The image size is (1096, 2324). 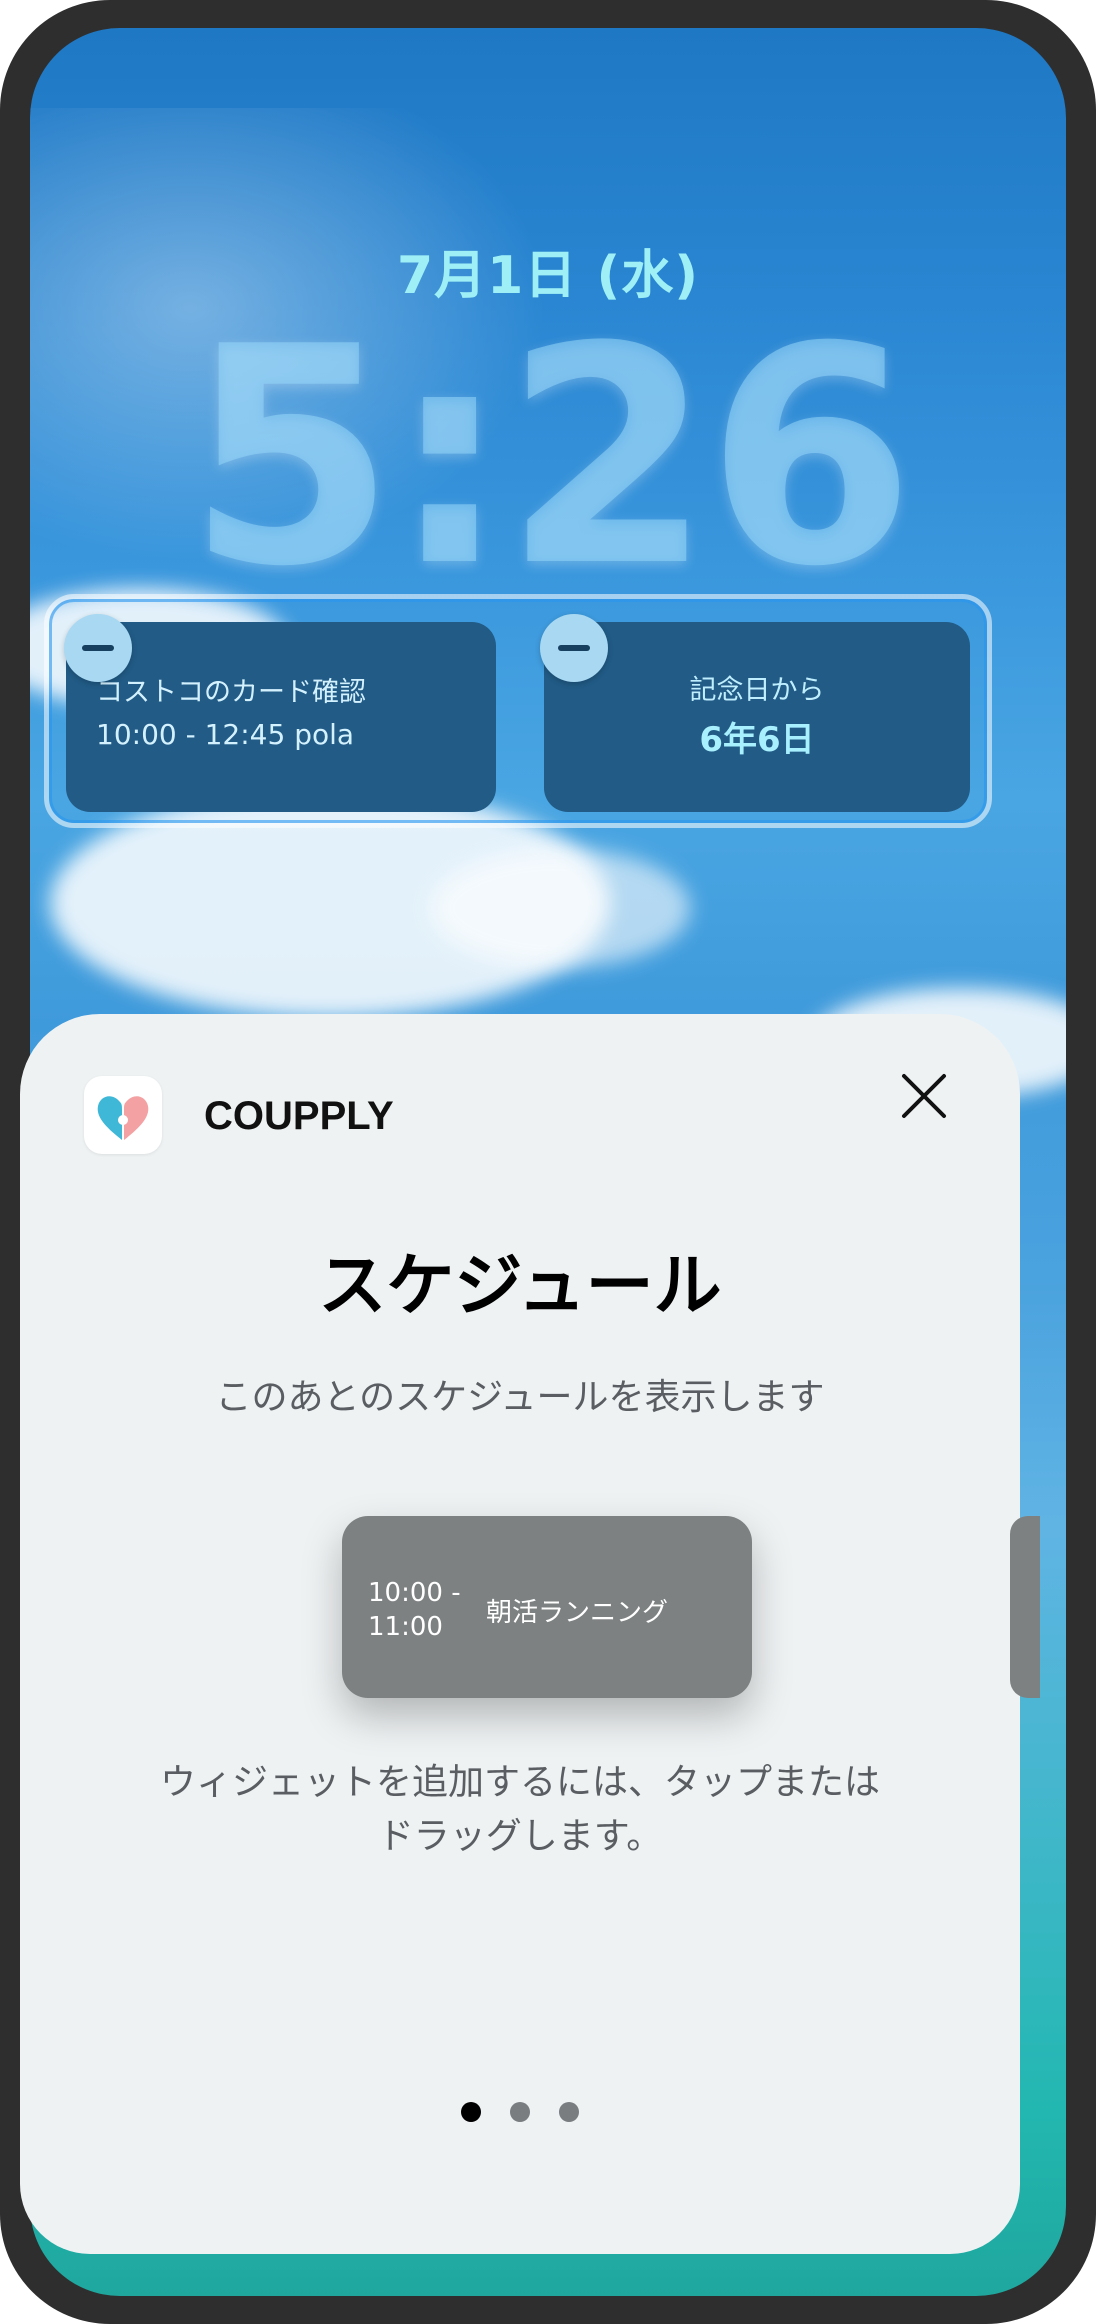 I want to click on widget-preview: 10:00 - 11:00 朝活ランニング, so click(x=547, y=1607).